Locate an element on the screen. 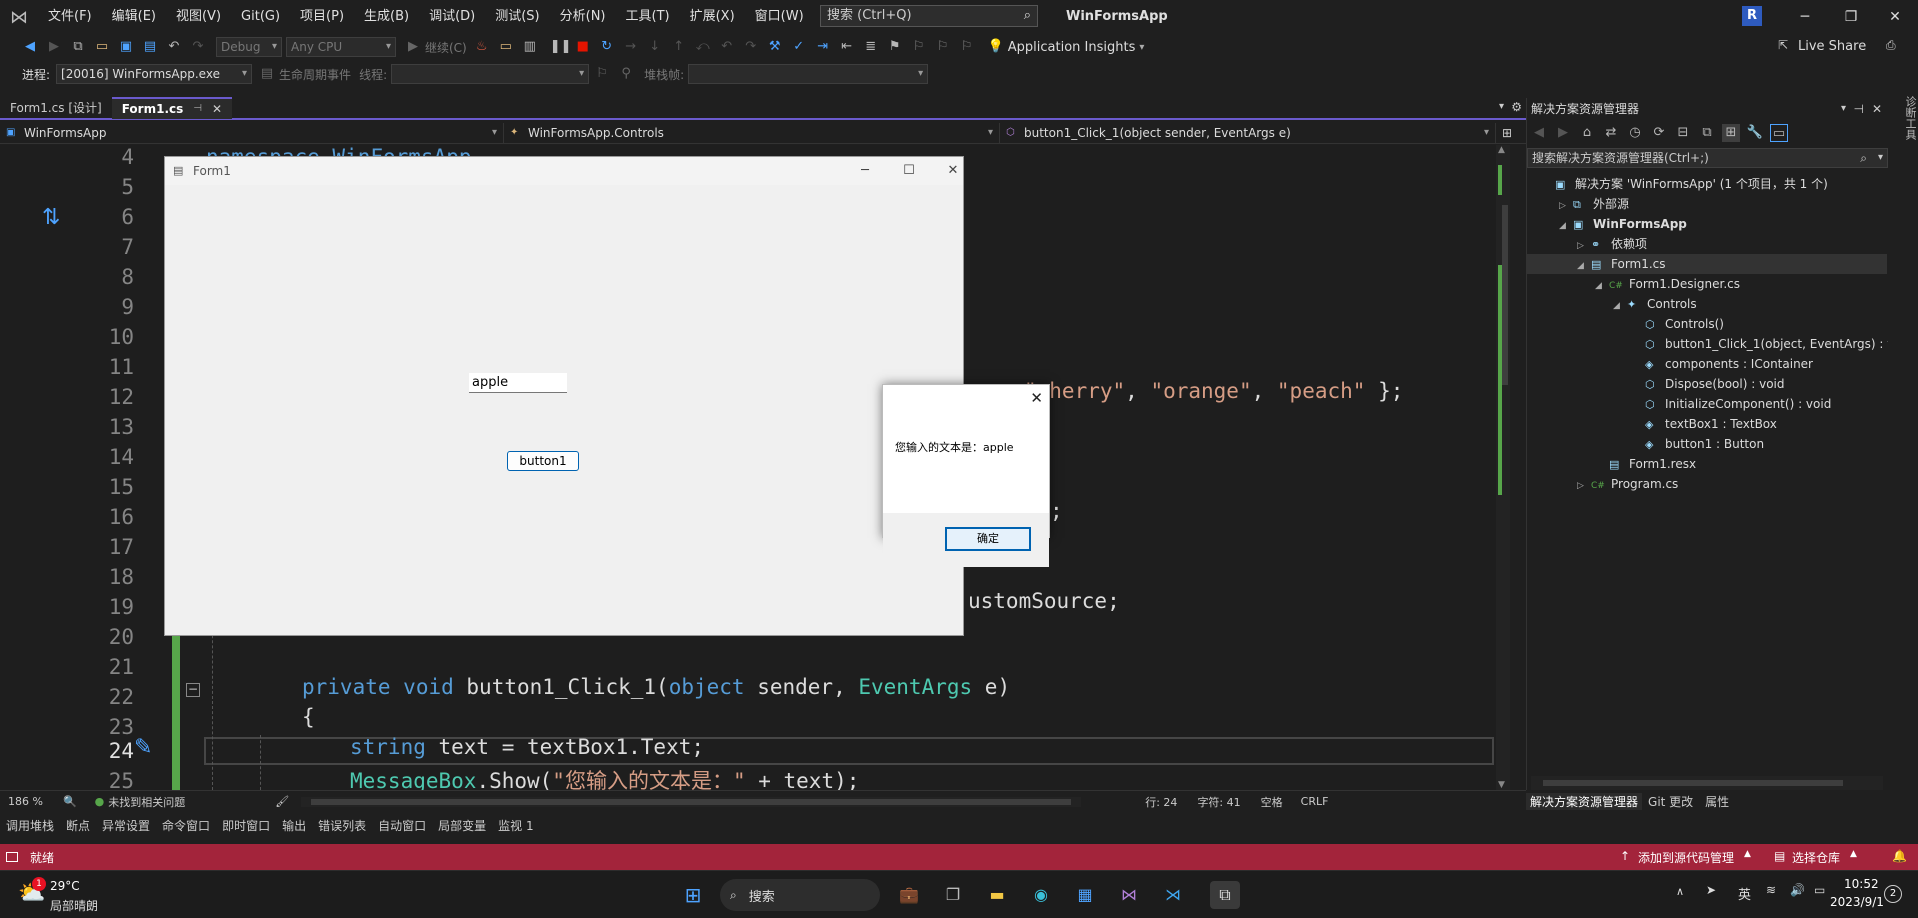 This screenshot has width=1918, height=918. tree-horizontal-scrollbar is located at coordinates (1707, 783).